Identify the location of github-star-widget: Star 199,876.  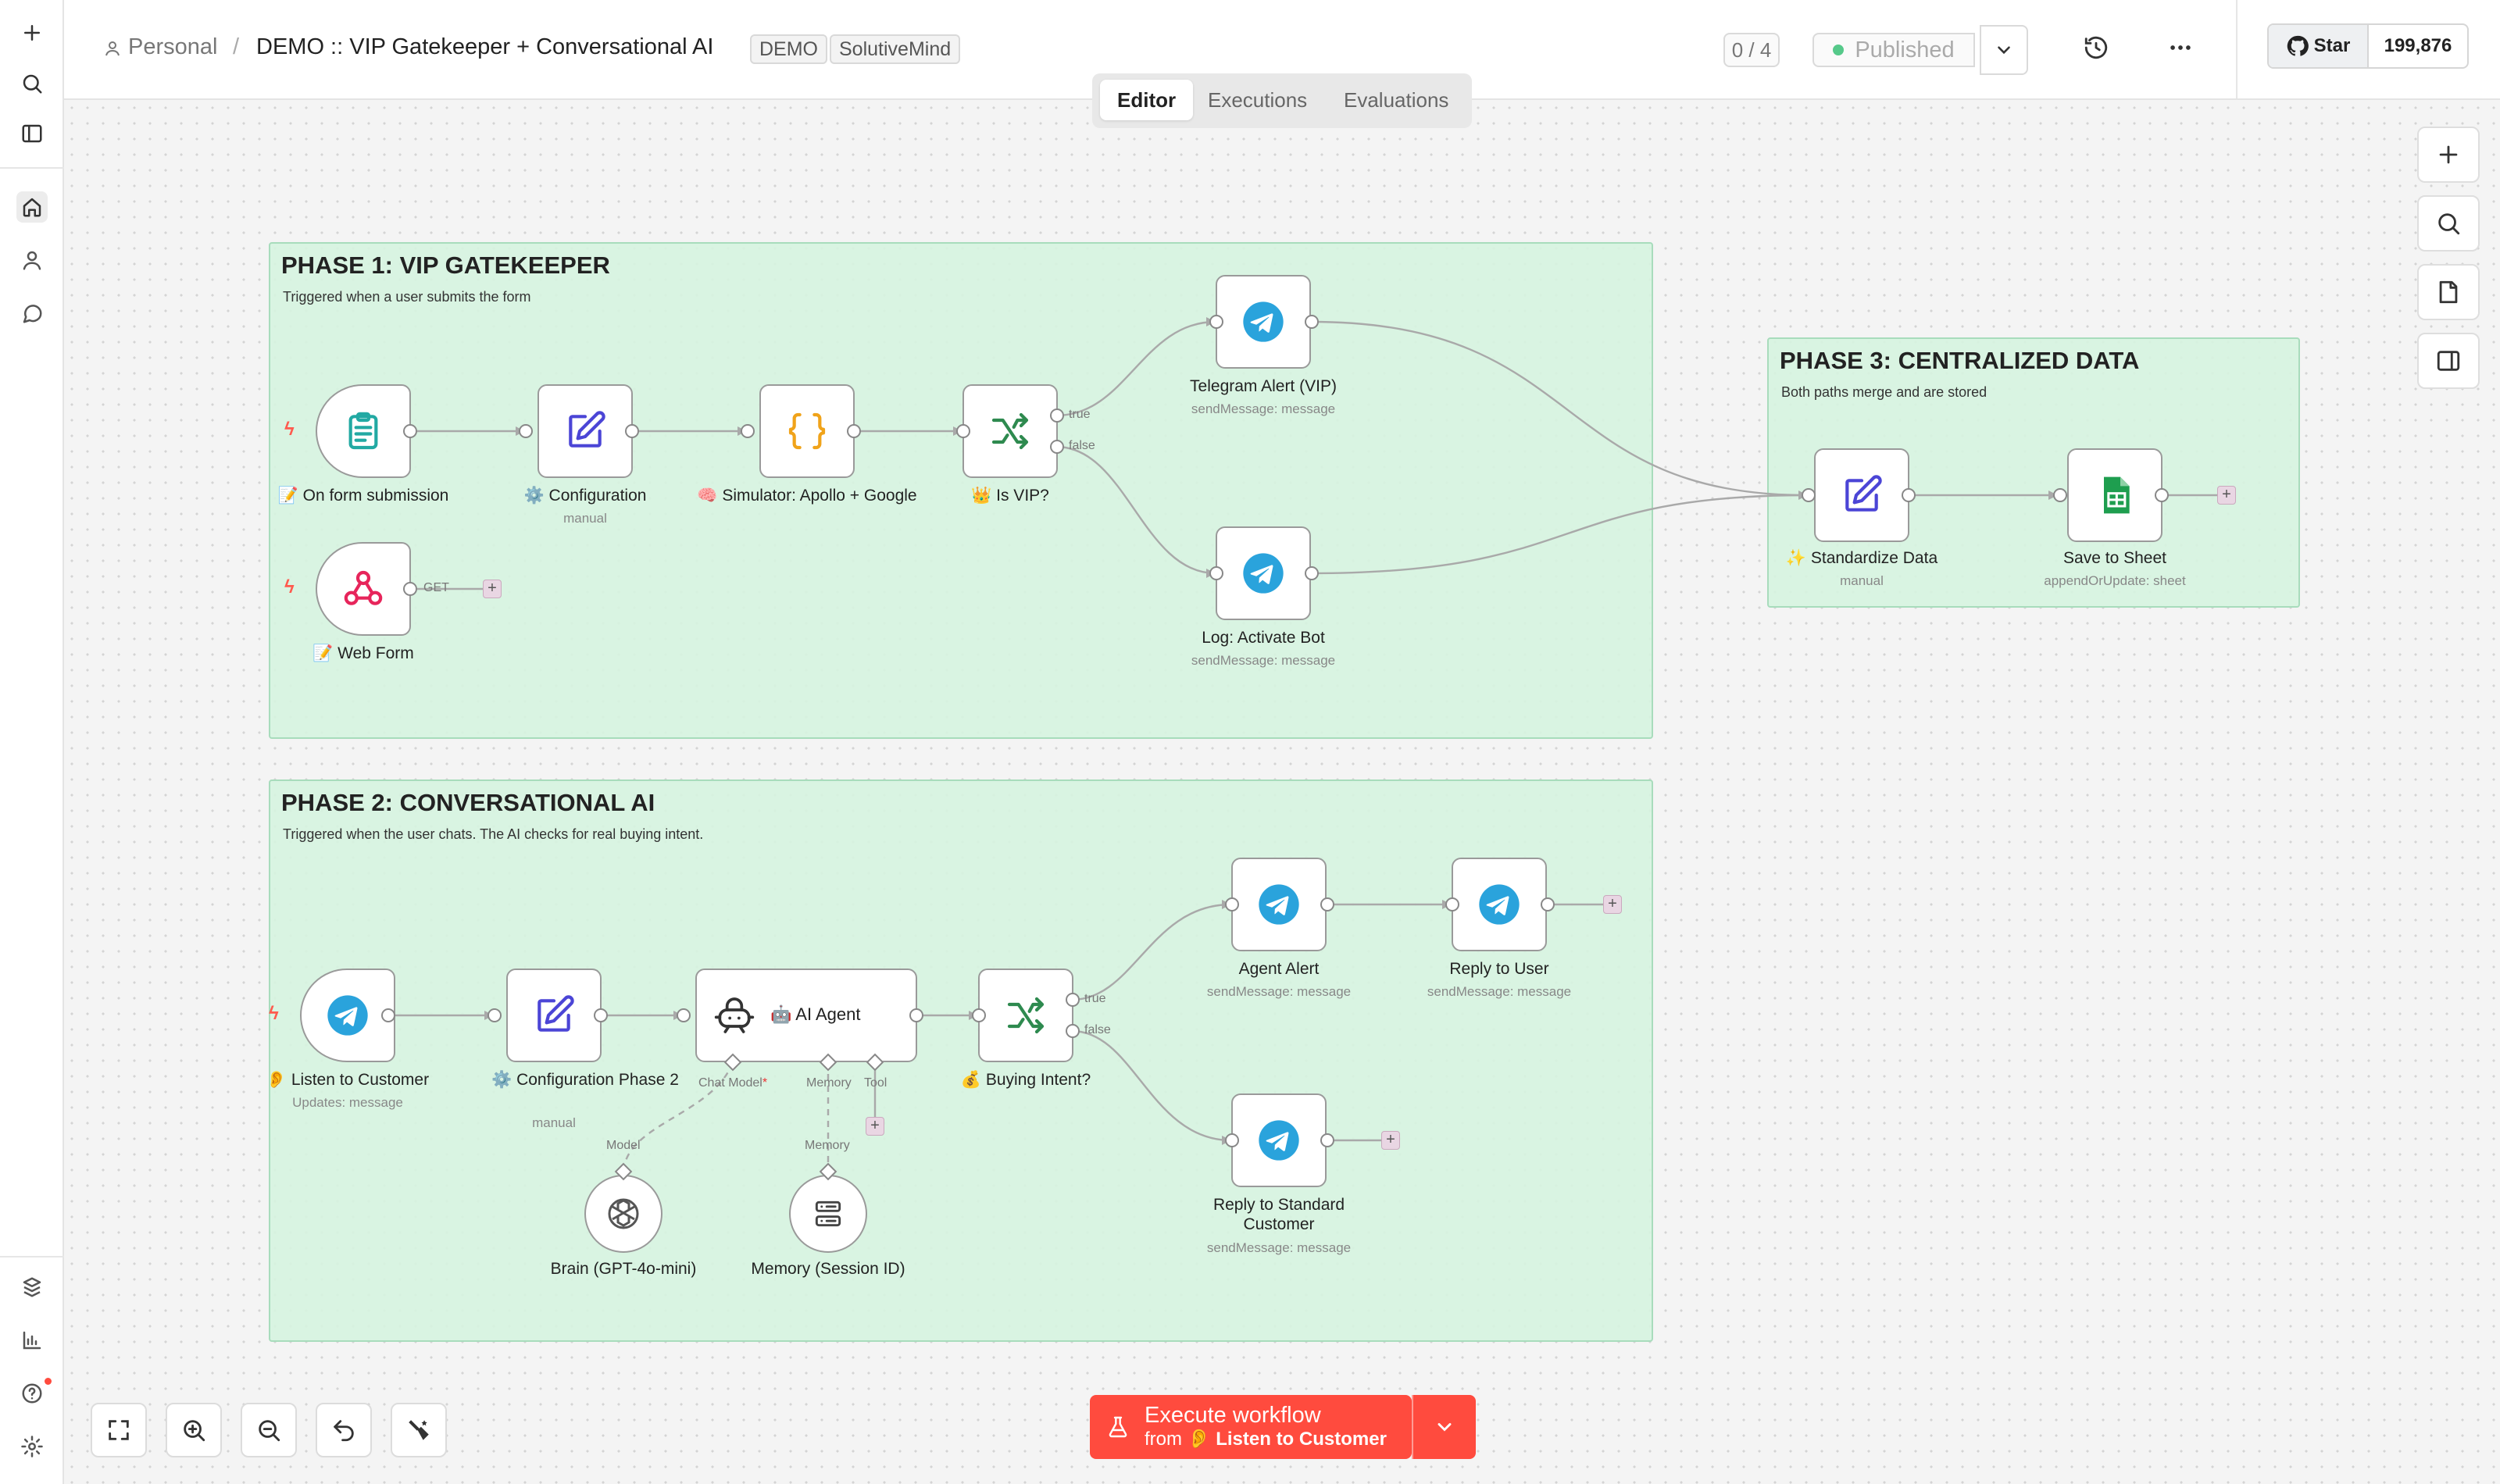
(2368, 46).